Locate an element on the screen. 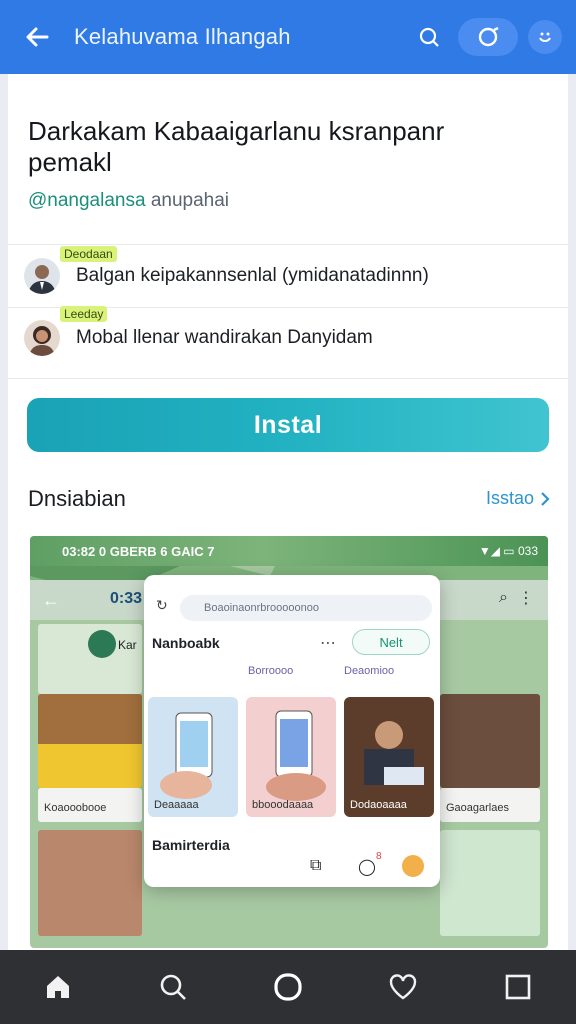 The image size is (576, 1024). screenshot-tile: Kar is located at coordinates (90, 659).